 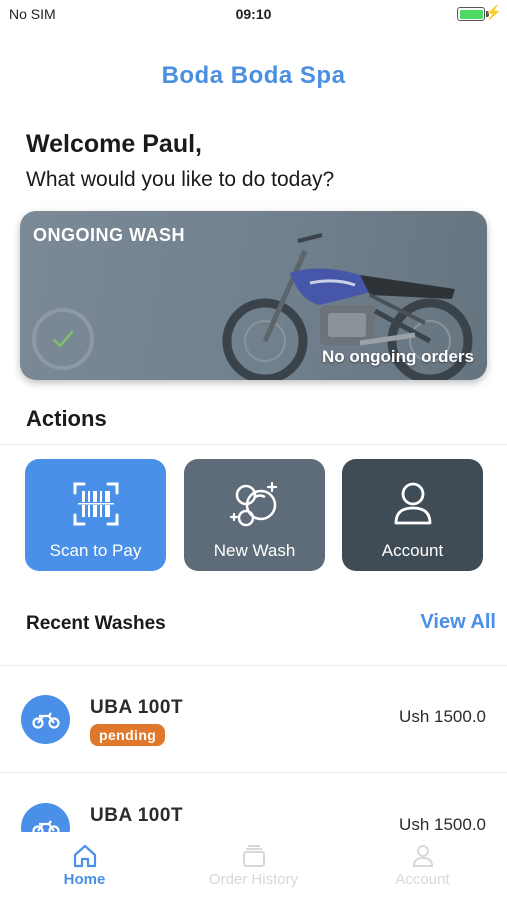 I want to click on barcode-scan-icon, so click(x=95, y=504).